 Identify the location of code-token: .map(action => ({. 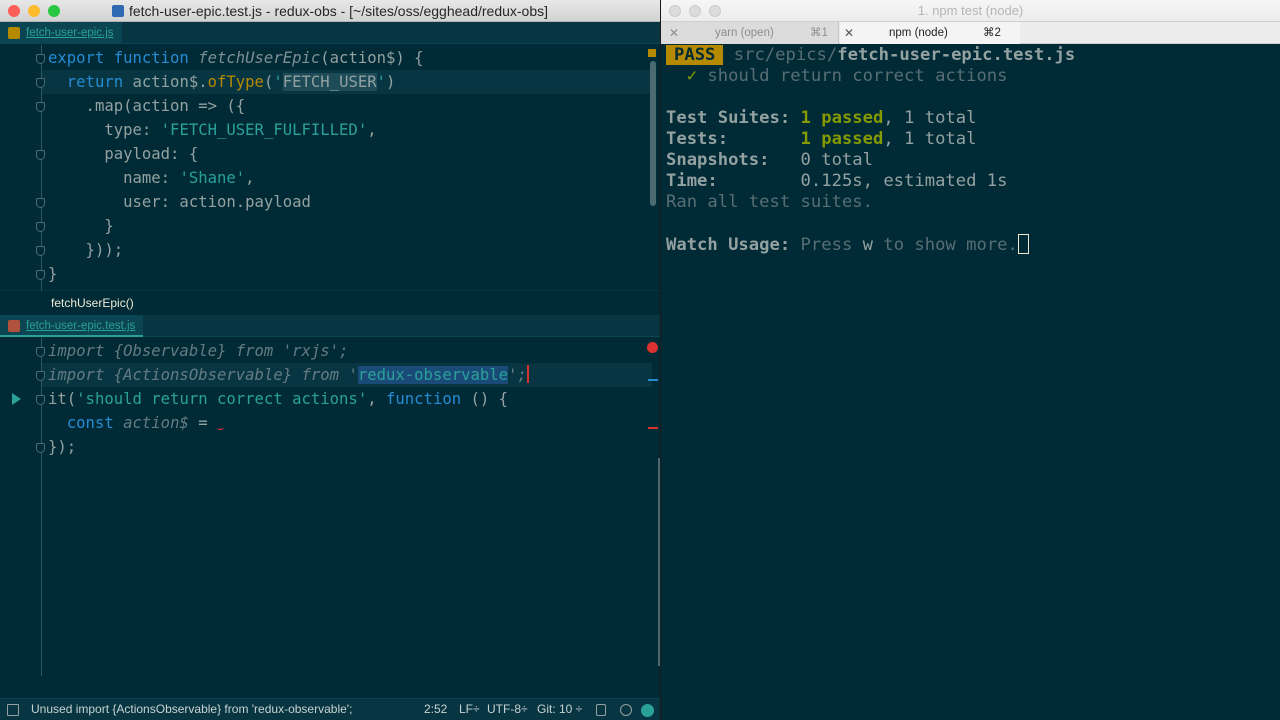
(147, 106).